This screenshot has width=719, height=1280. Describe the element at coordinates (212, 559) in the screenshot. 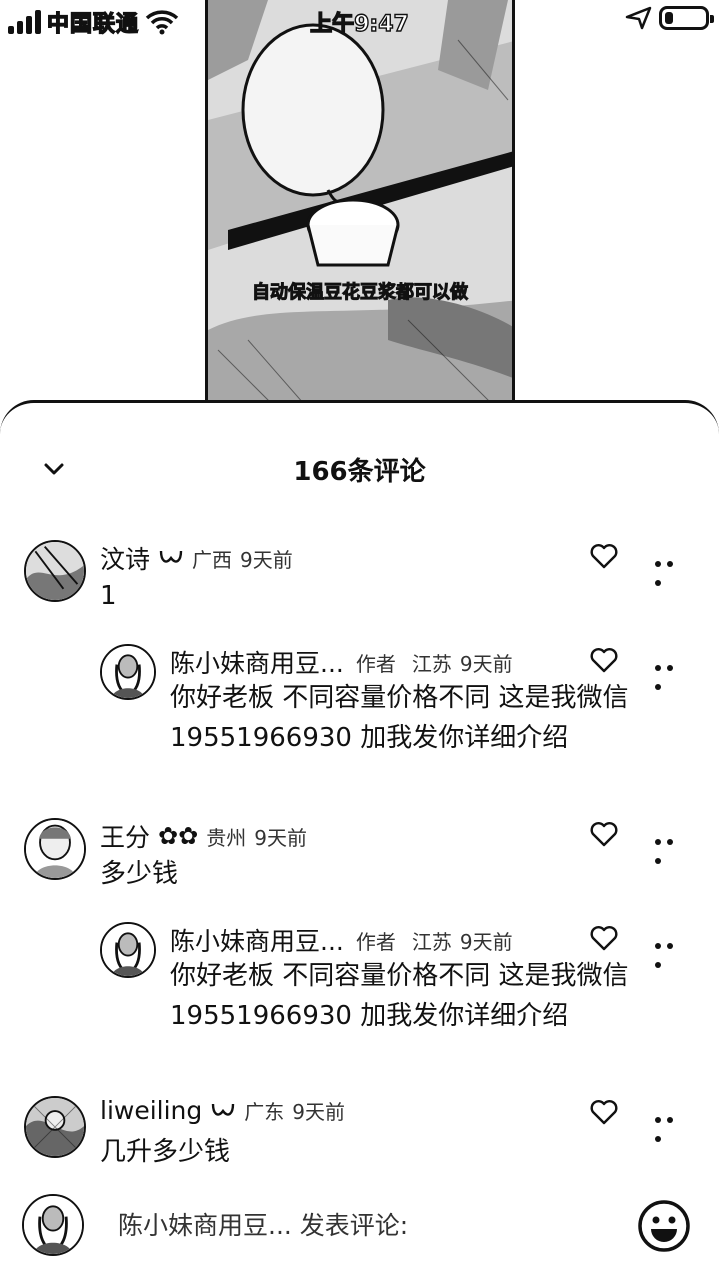

I see `comment-region: 广西` at that location.